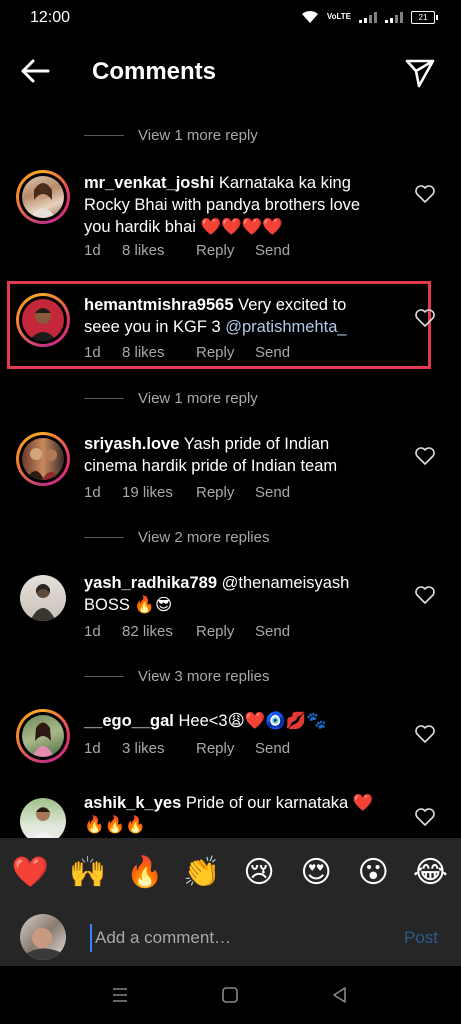 The height and width of the screenshot is (1024, 461). What do you see at coordinates (129, 721) in the screenshot?
I see `comment-username: __ego__gal` at bounding box center [129, 721].